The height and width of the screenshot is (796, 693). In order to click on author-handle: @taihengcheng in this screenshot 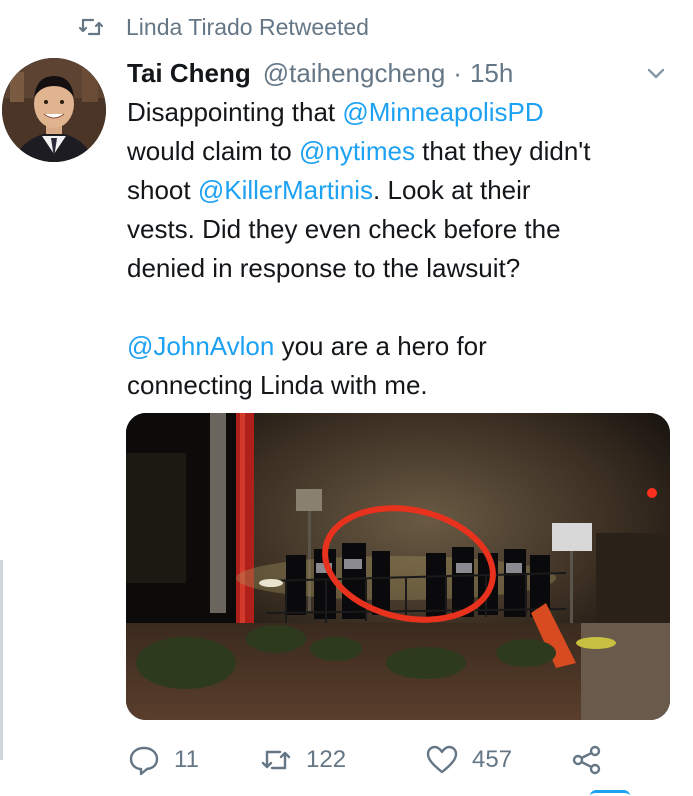, I will do `click(354, 73)`.